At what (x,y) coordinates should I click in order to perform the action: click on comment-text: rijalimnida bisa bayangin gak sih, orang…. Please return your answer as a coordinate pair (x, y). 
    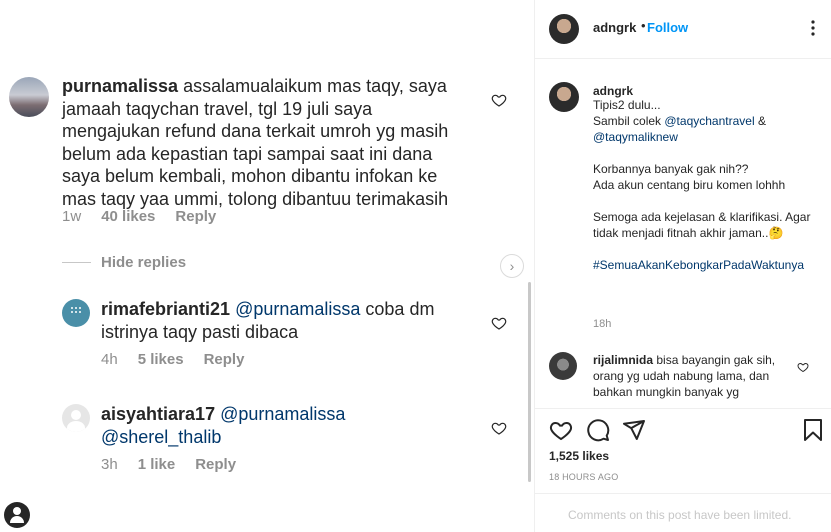
    Looking at the image, I should click on (693, 376).